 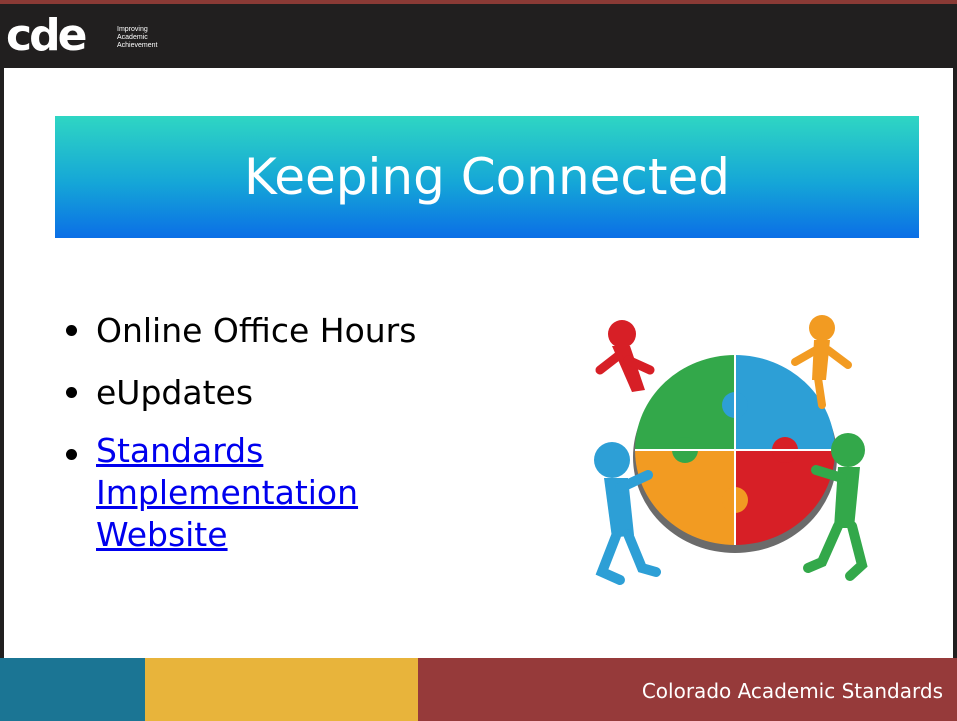 What do you see at coordinates (955, 363) in the screenshot?
I see `slide-border-right` at bounding box center [955, 363].